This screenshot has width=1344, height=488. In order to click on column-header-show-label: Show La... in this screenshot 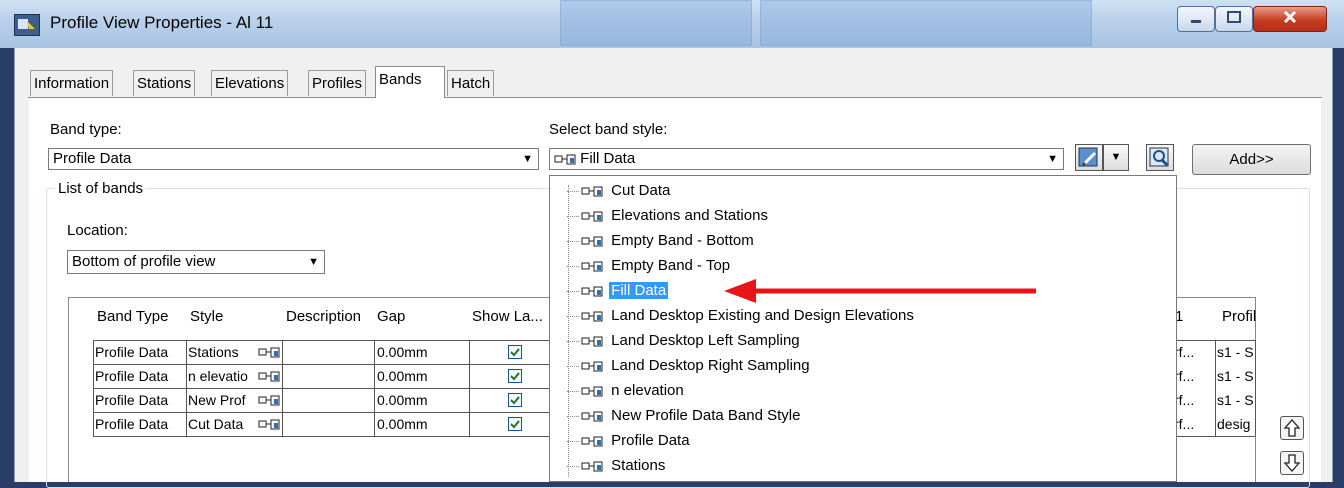, I will do `click(507, 316)`.